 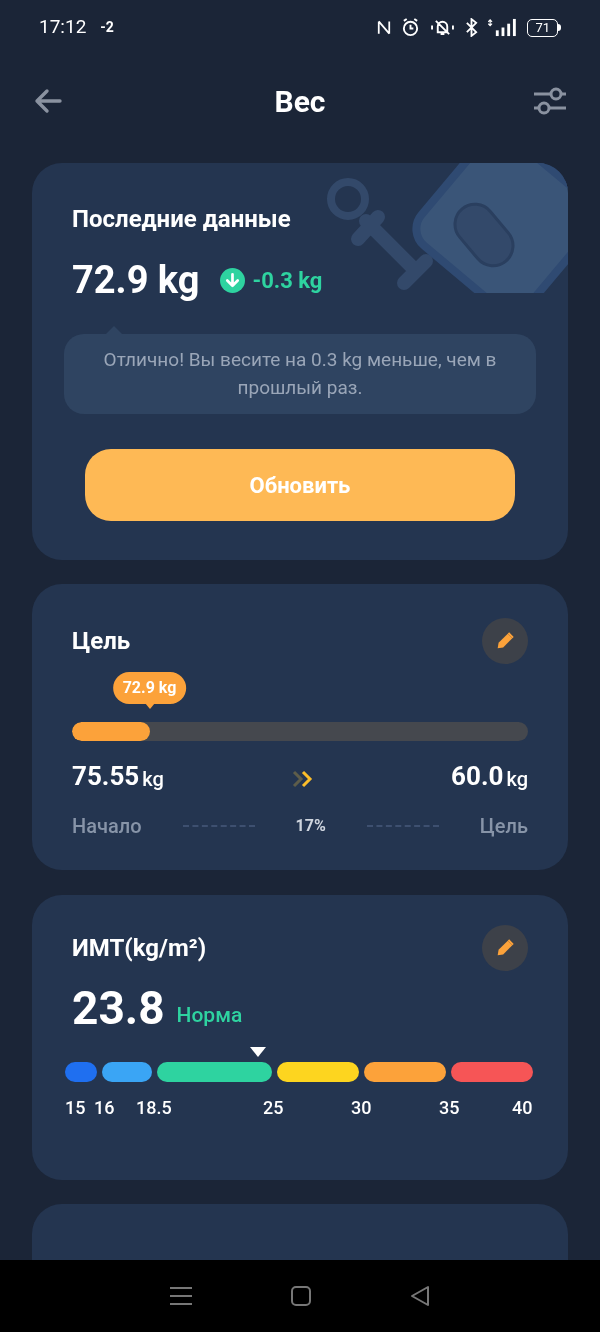 What do you see at coordinates (75, 1108) in the screenshot?
I see `bmi-tick-label: 15` at bounding box center [75, 1108].